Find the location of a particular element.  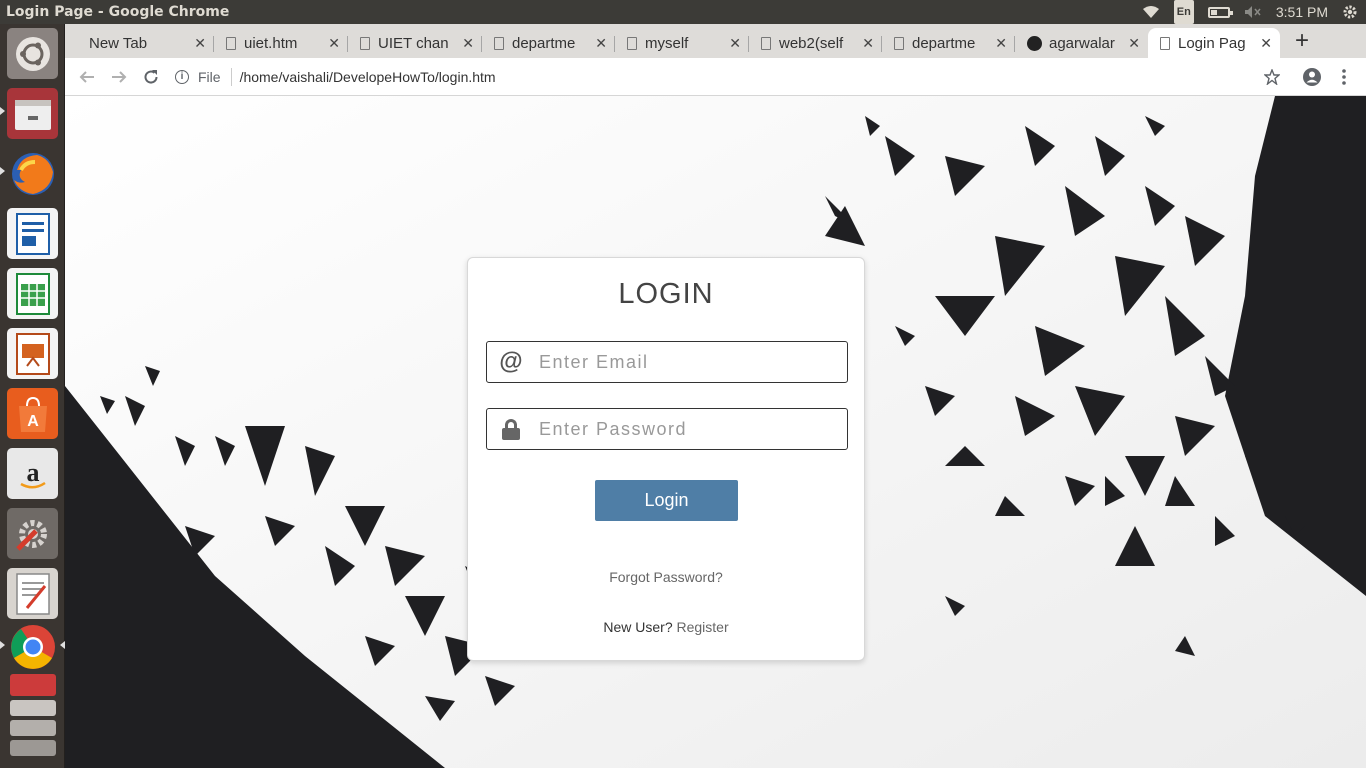

tab-department-2: departme ✕ is located at coordinates (948, 43).